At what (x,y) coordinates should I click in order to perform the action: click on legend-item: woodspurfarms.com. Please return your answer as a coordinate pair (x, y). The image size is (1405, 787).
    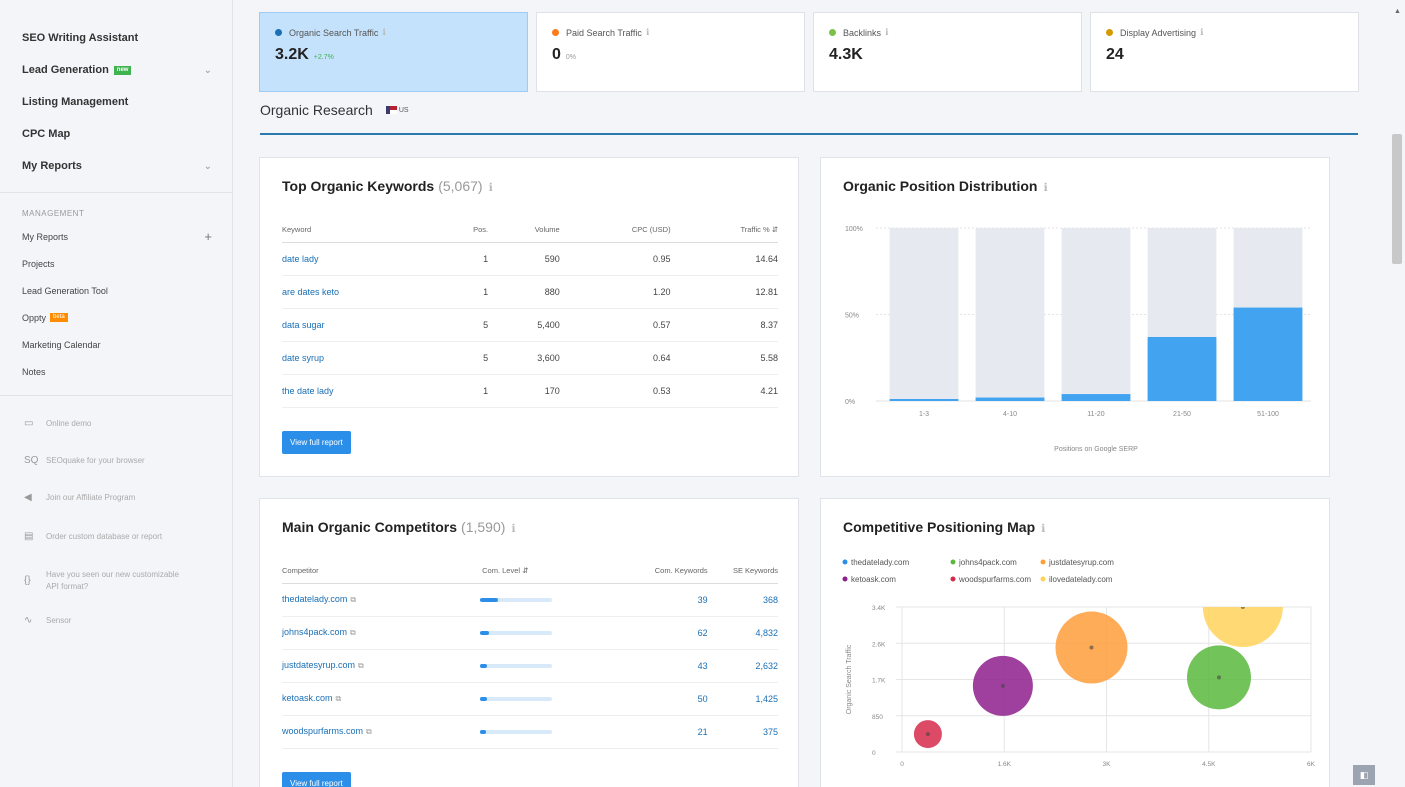
    Looking at the image, I should click on (991, 579).